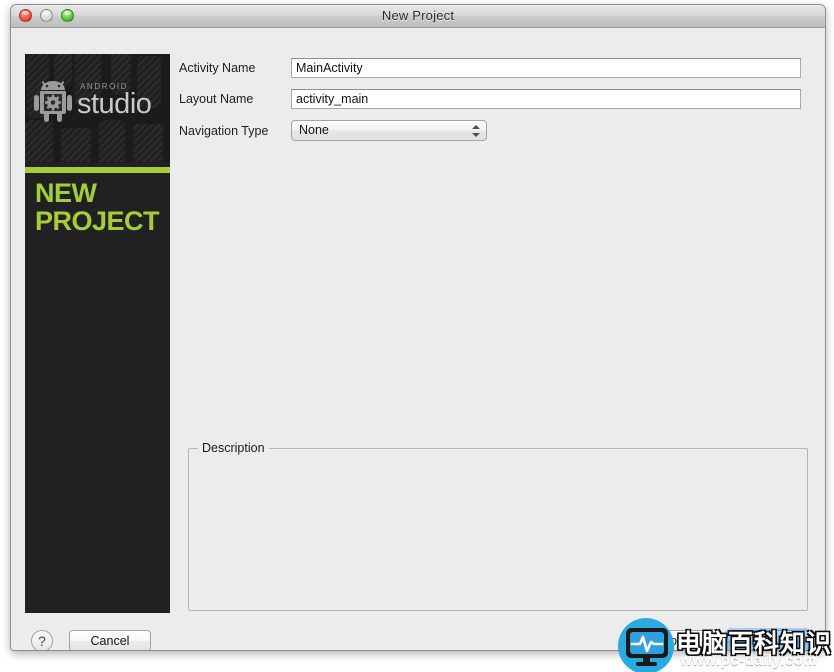  I want to click on wizard-banner: ANDROID studio NEW PROJECT, so click(97, 333).